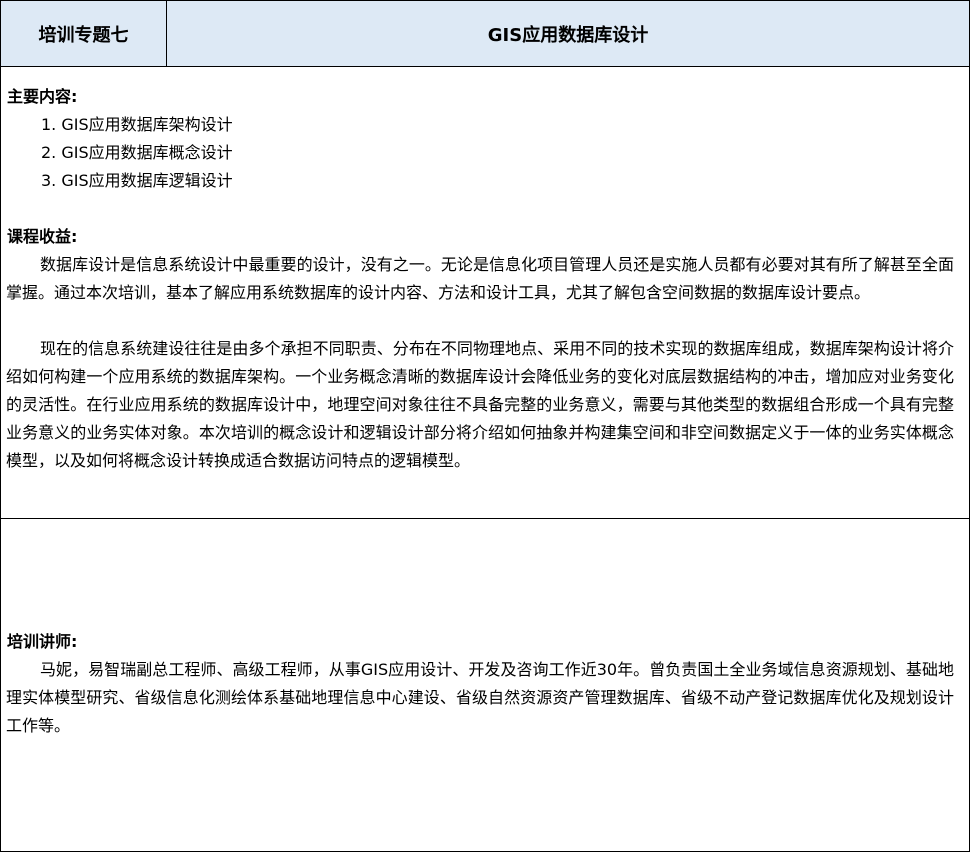 Image resolution: width=971 pixels, height=853 pixels. What do you see at coordinates (137, 124) in the screenshot?
I see `list-item: 1. GIS应用数据库架构设计` at bounding box center [137, 124].